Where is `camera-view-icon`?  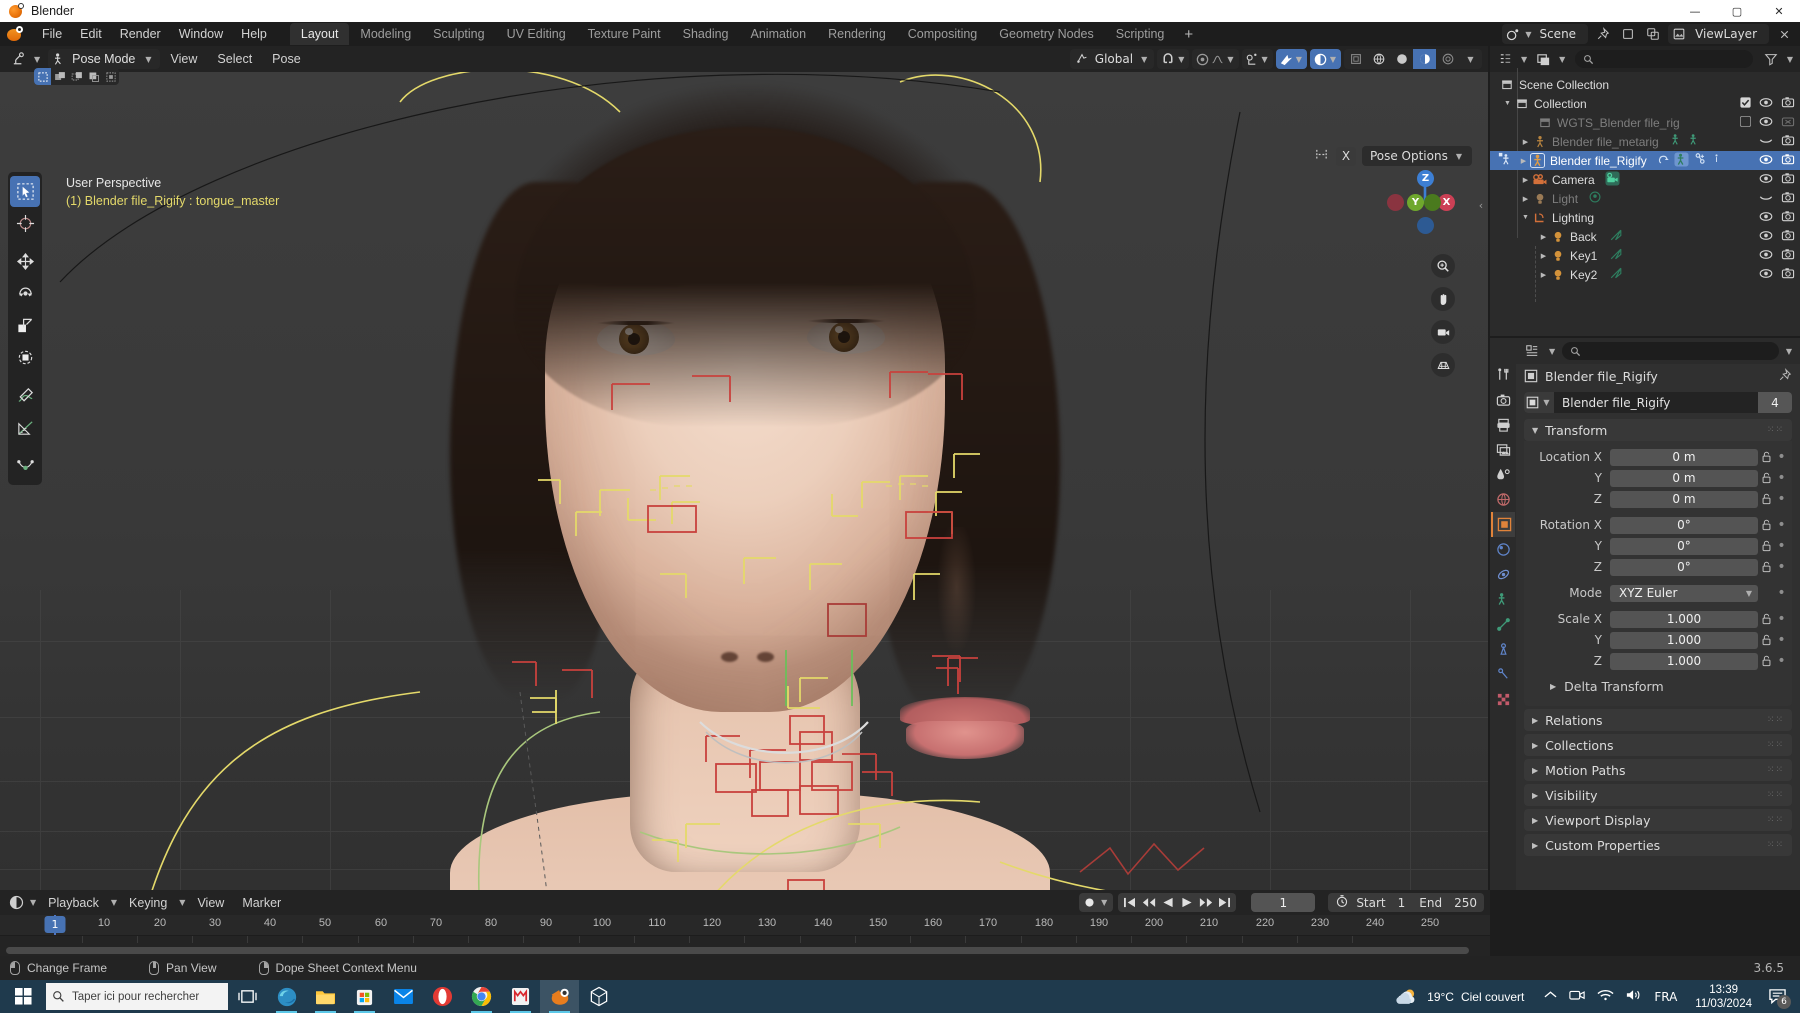 camera-view-icon is located at coordinates (1443, 332).